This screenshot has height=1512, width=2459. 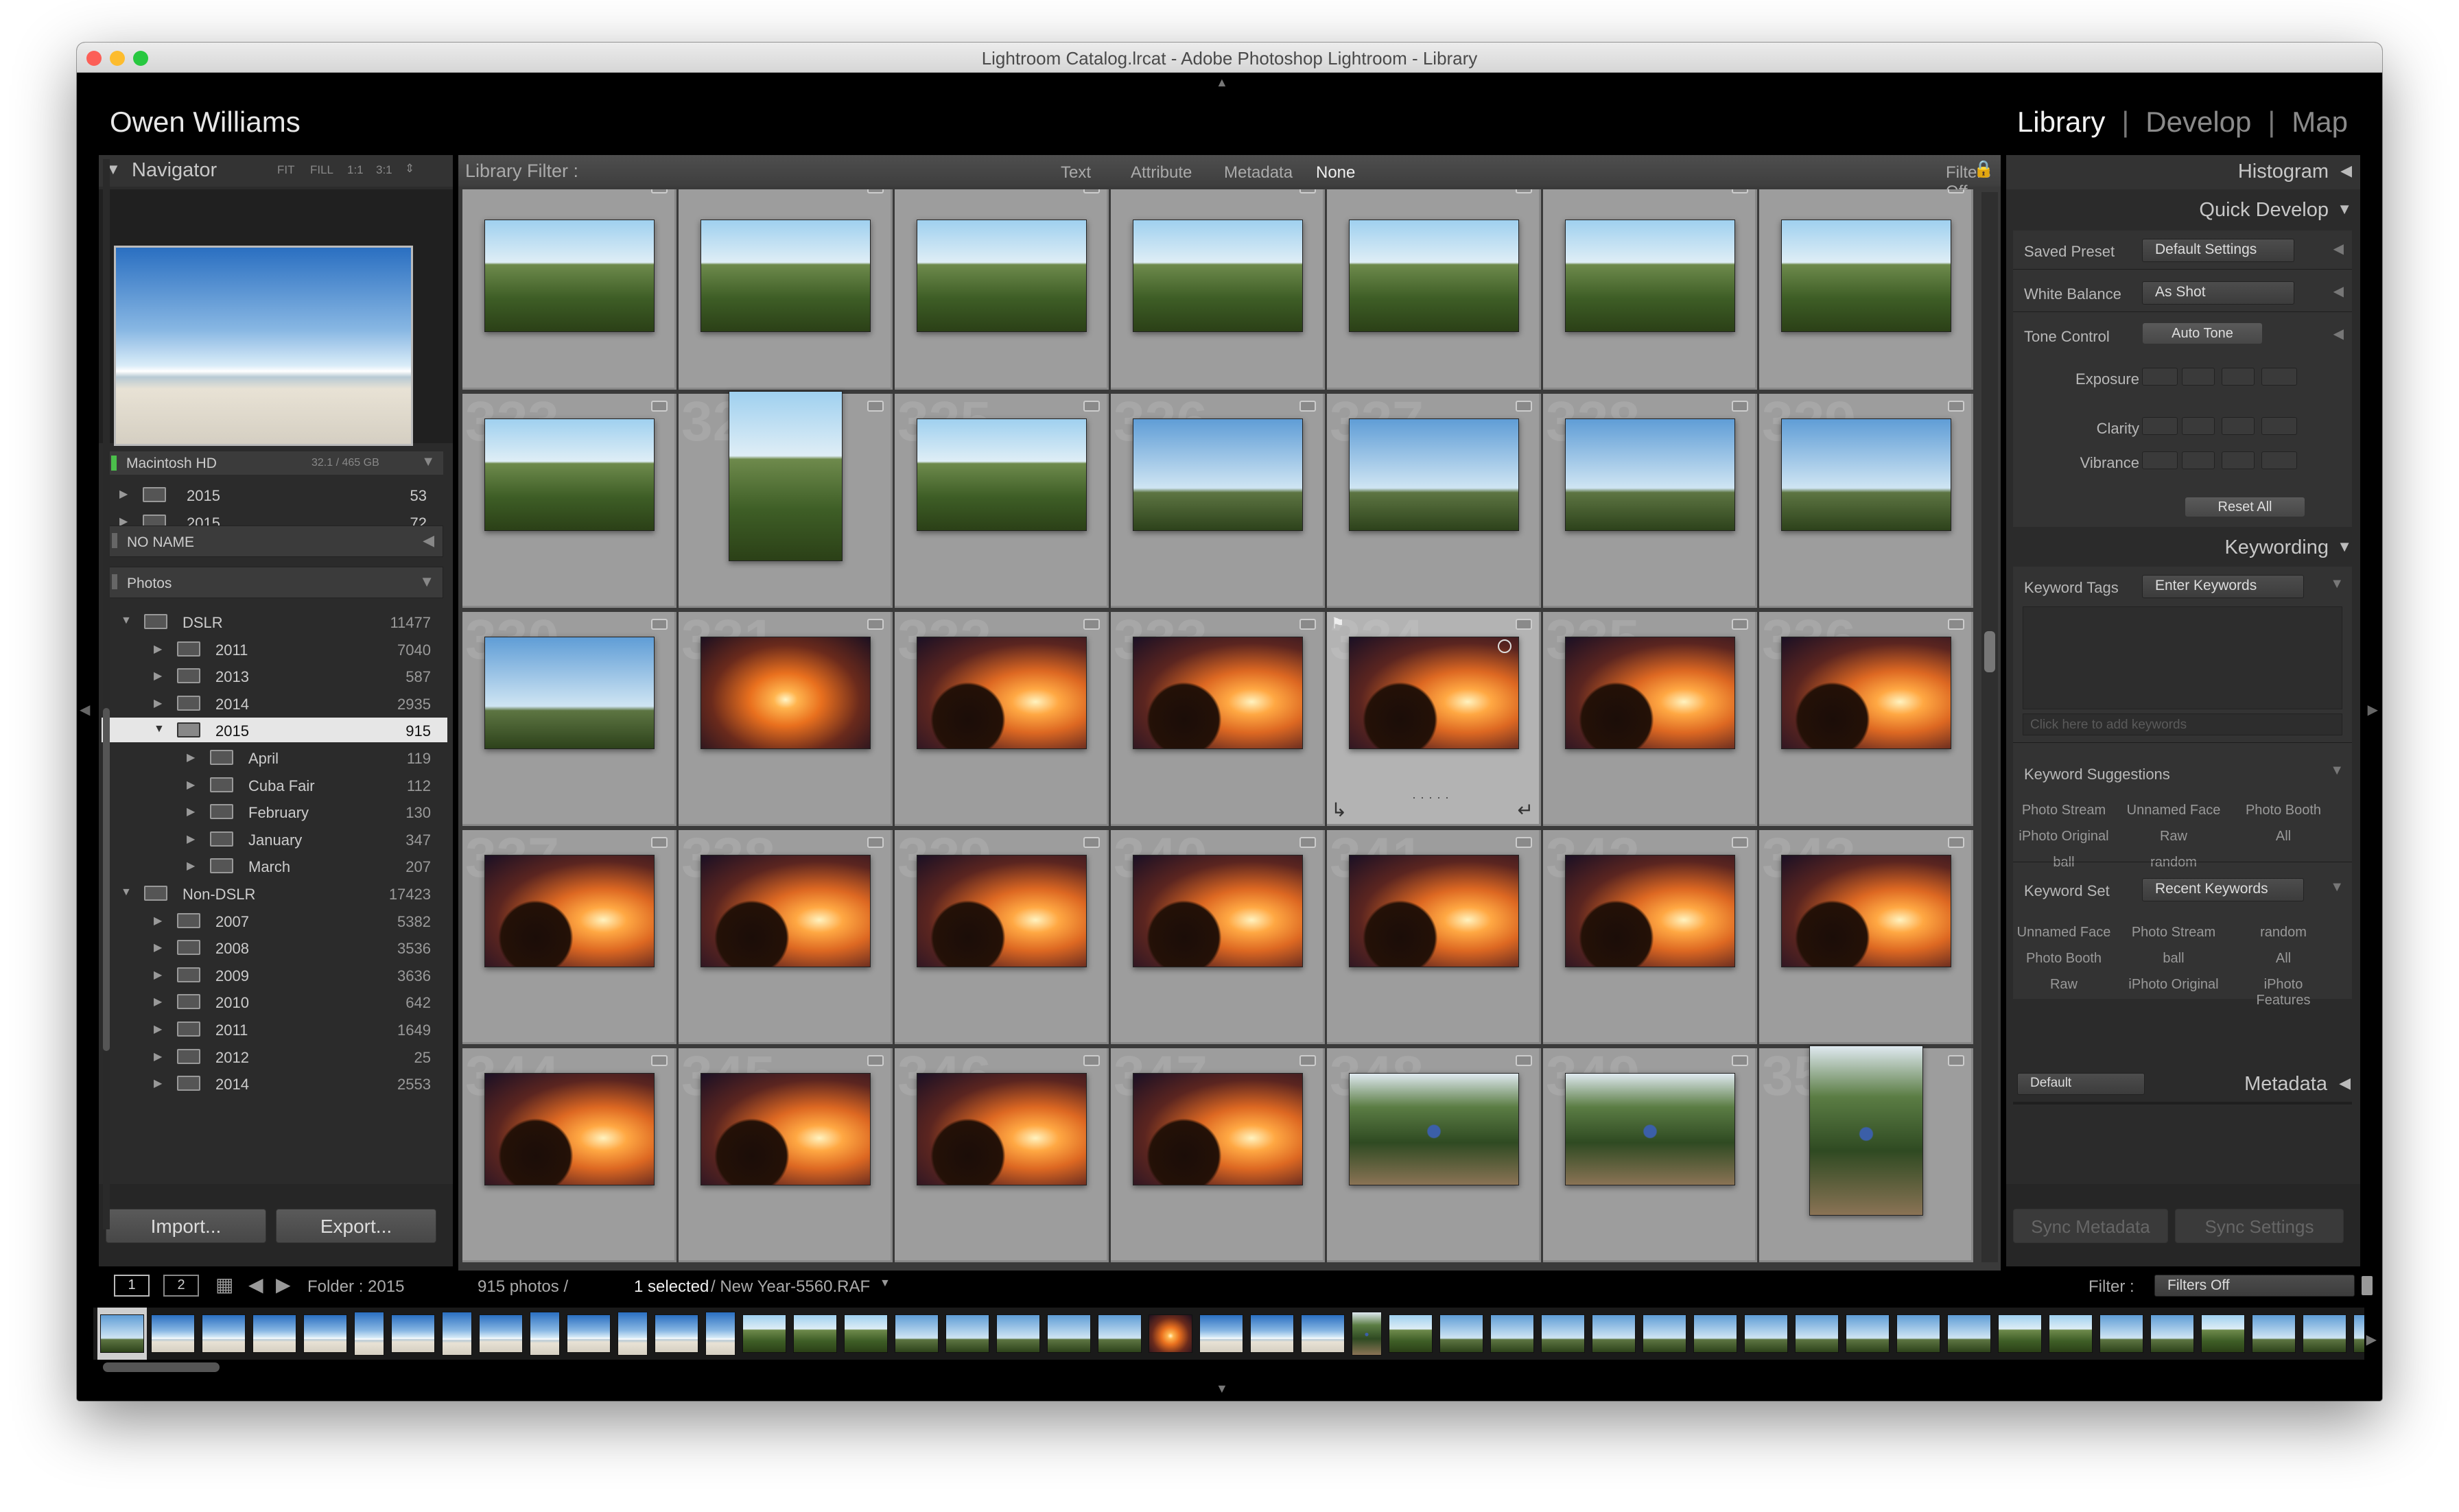 What do you see at coordinates (274, 582) in the screenshot?
I see `volume-photos: Photos ▼` at bounding box center [274, 582].